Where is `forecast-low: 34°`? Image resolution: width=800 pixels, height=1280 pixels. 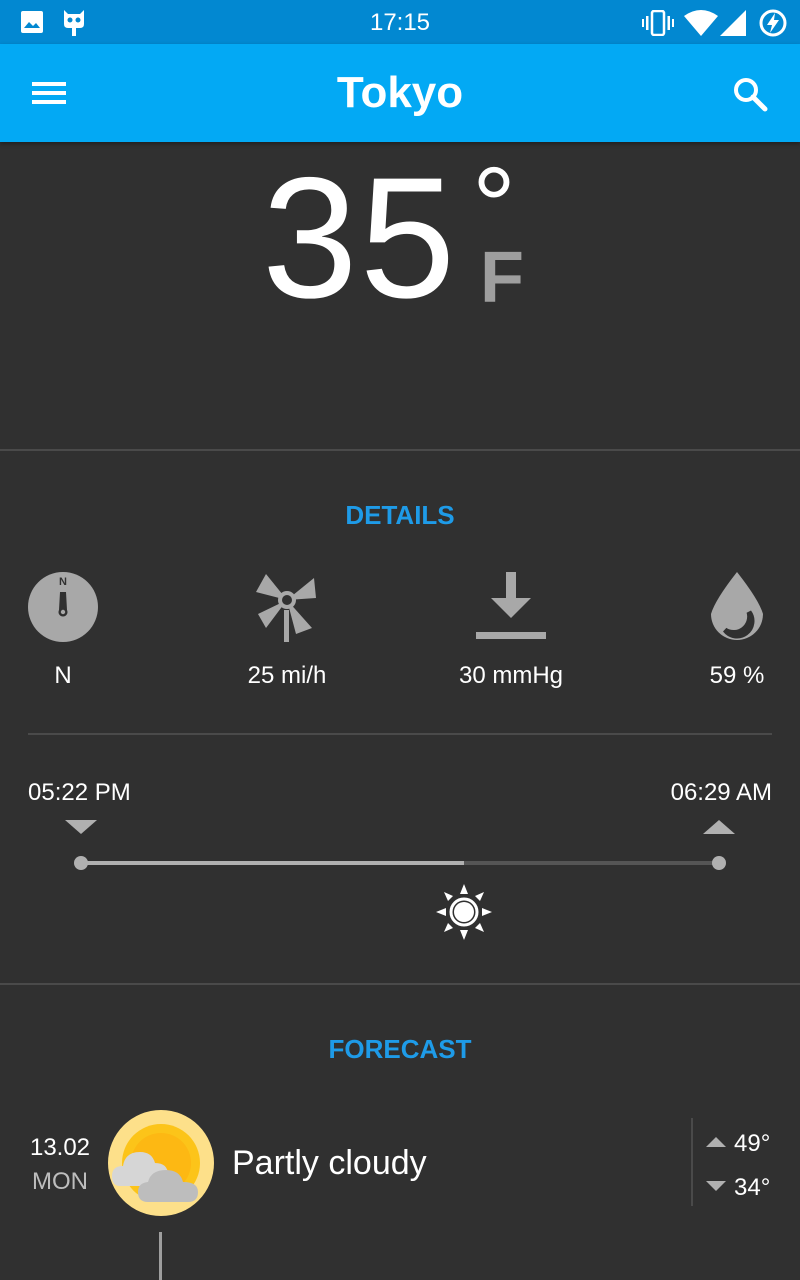 forecast-low: 34° is located at coordinates (738, 1188).